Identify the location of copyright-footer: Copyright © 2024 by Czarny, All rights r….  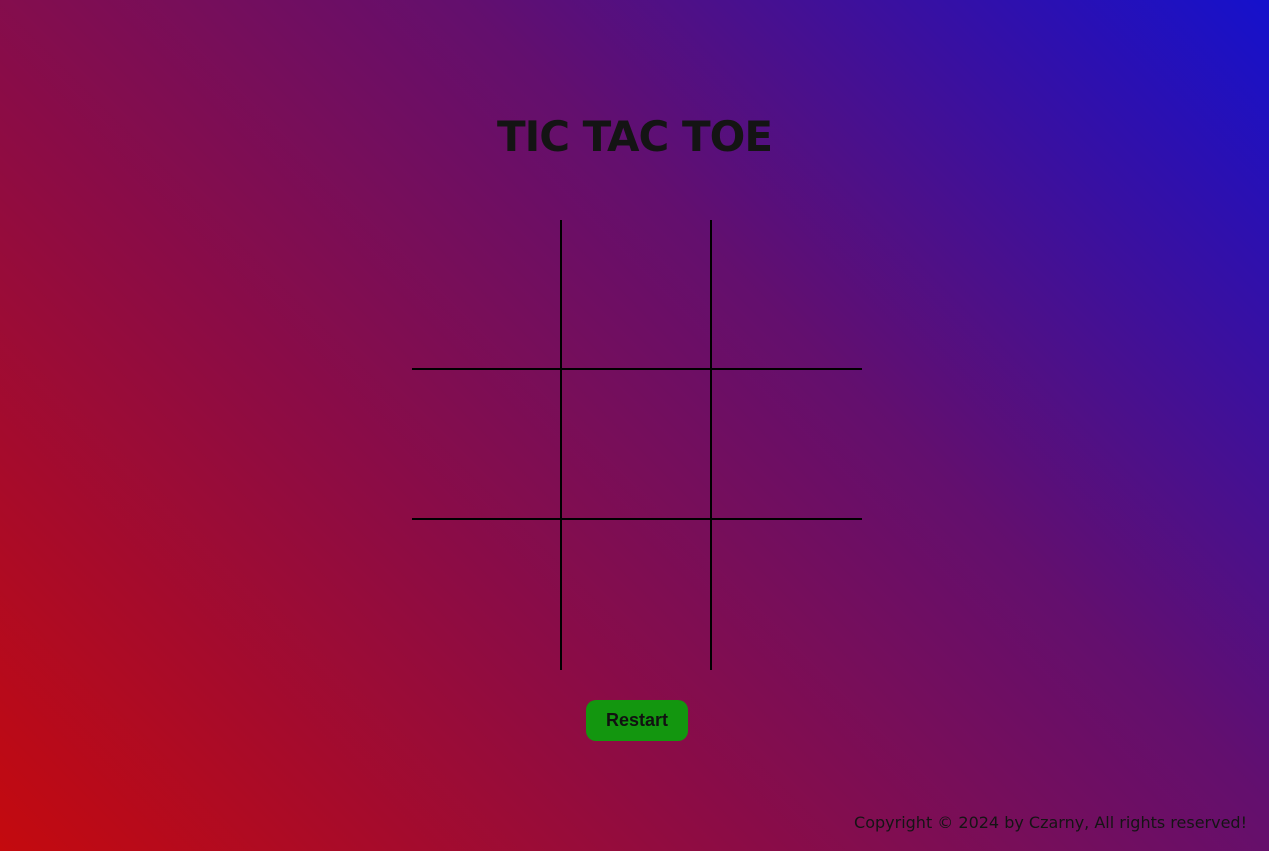
(1050, 822).